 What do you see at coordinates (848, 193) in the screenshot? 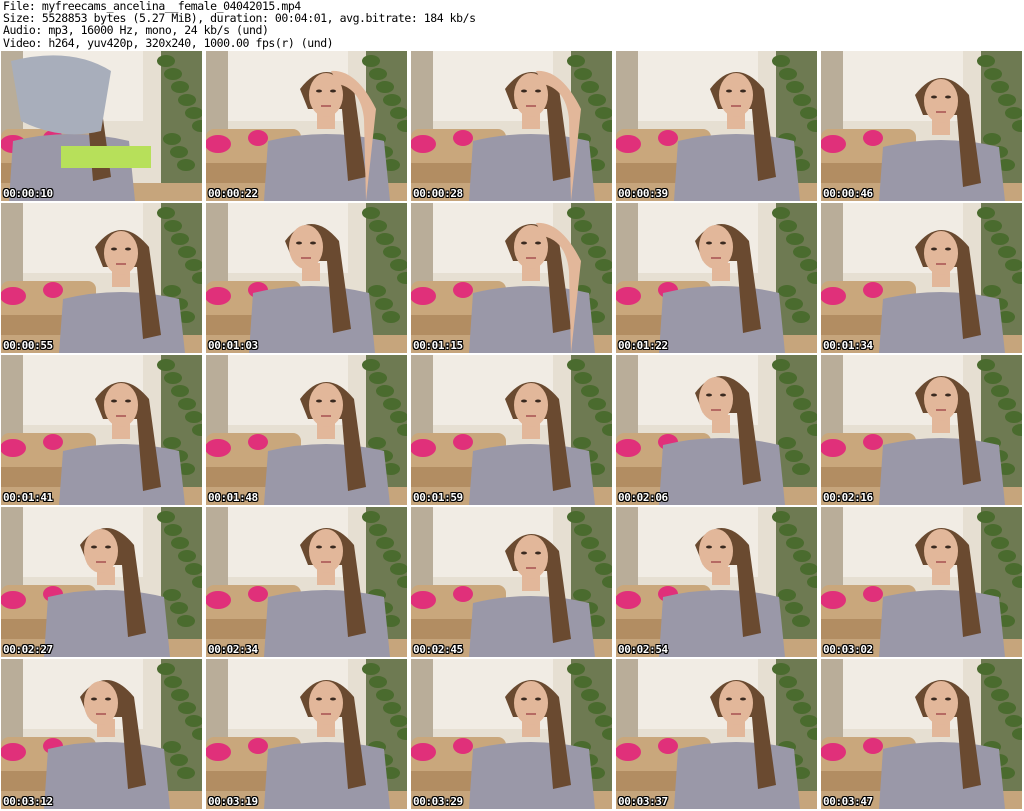
I see `frame-timestamp: 00:00:46` at bounding box center [848, 193].